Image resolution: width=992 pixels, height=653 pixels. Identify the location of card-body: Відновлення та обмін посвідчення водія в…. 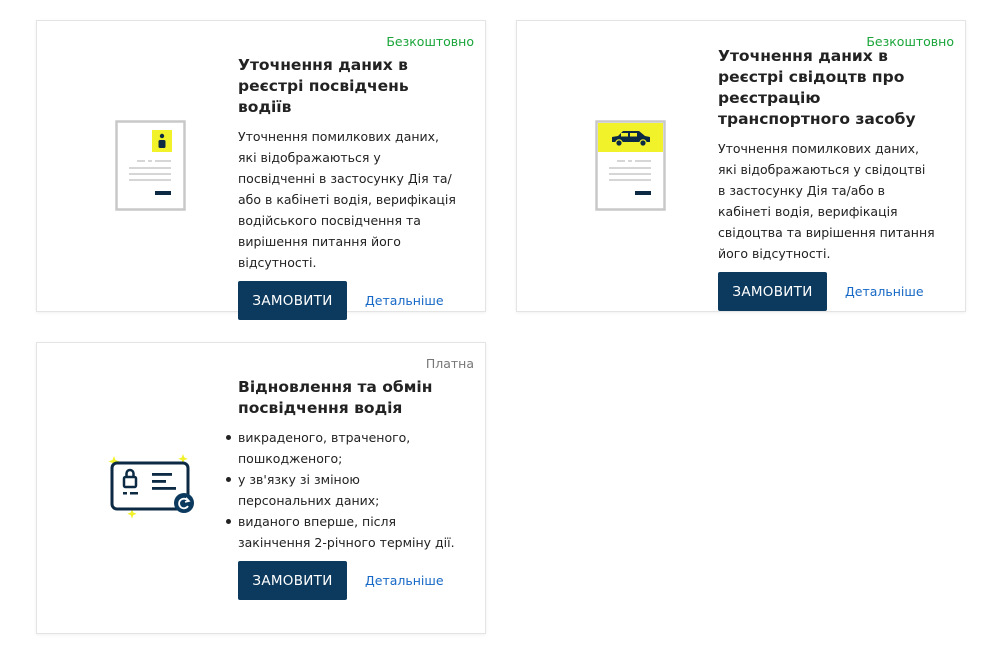
(341, 488).